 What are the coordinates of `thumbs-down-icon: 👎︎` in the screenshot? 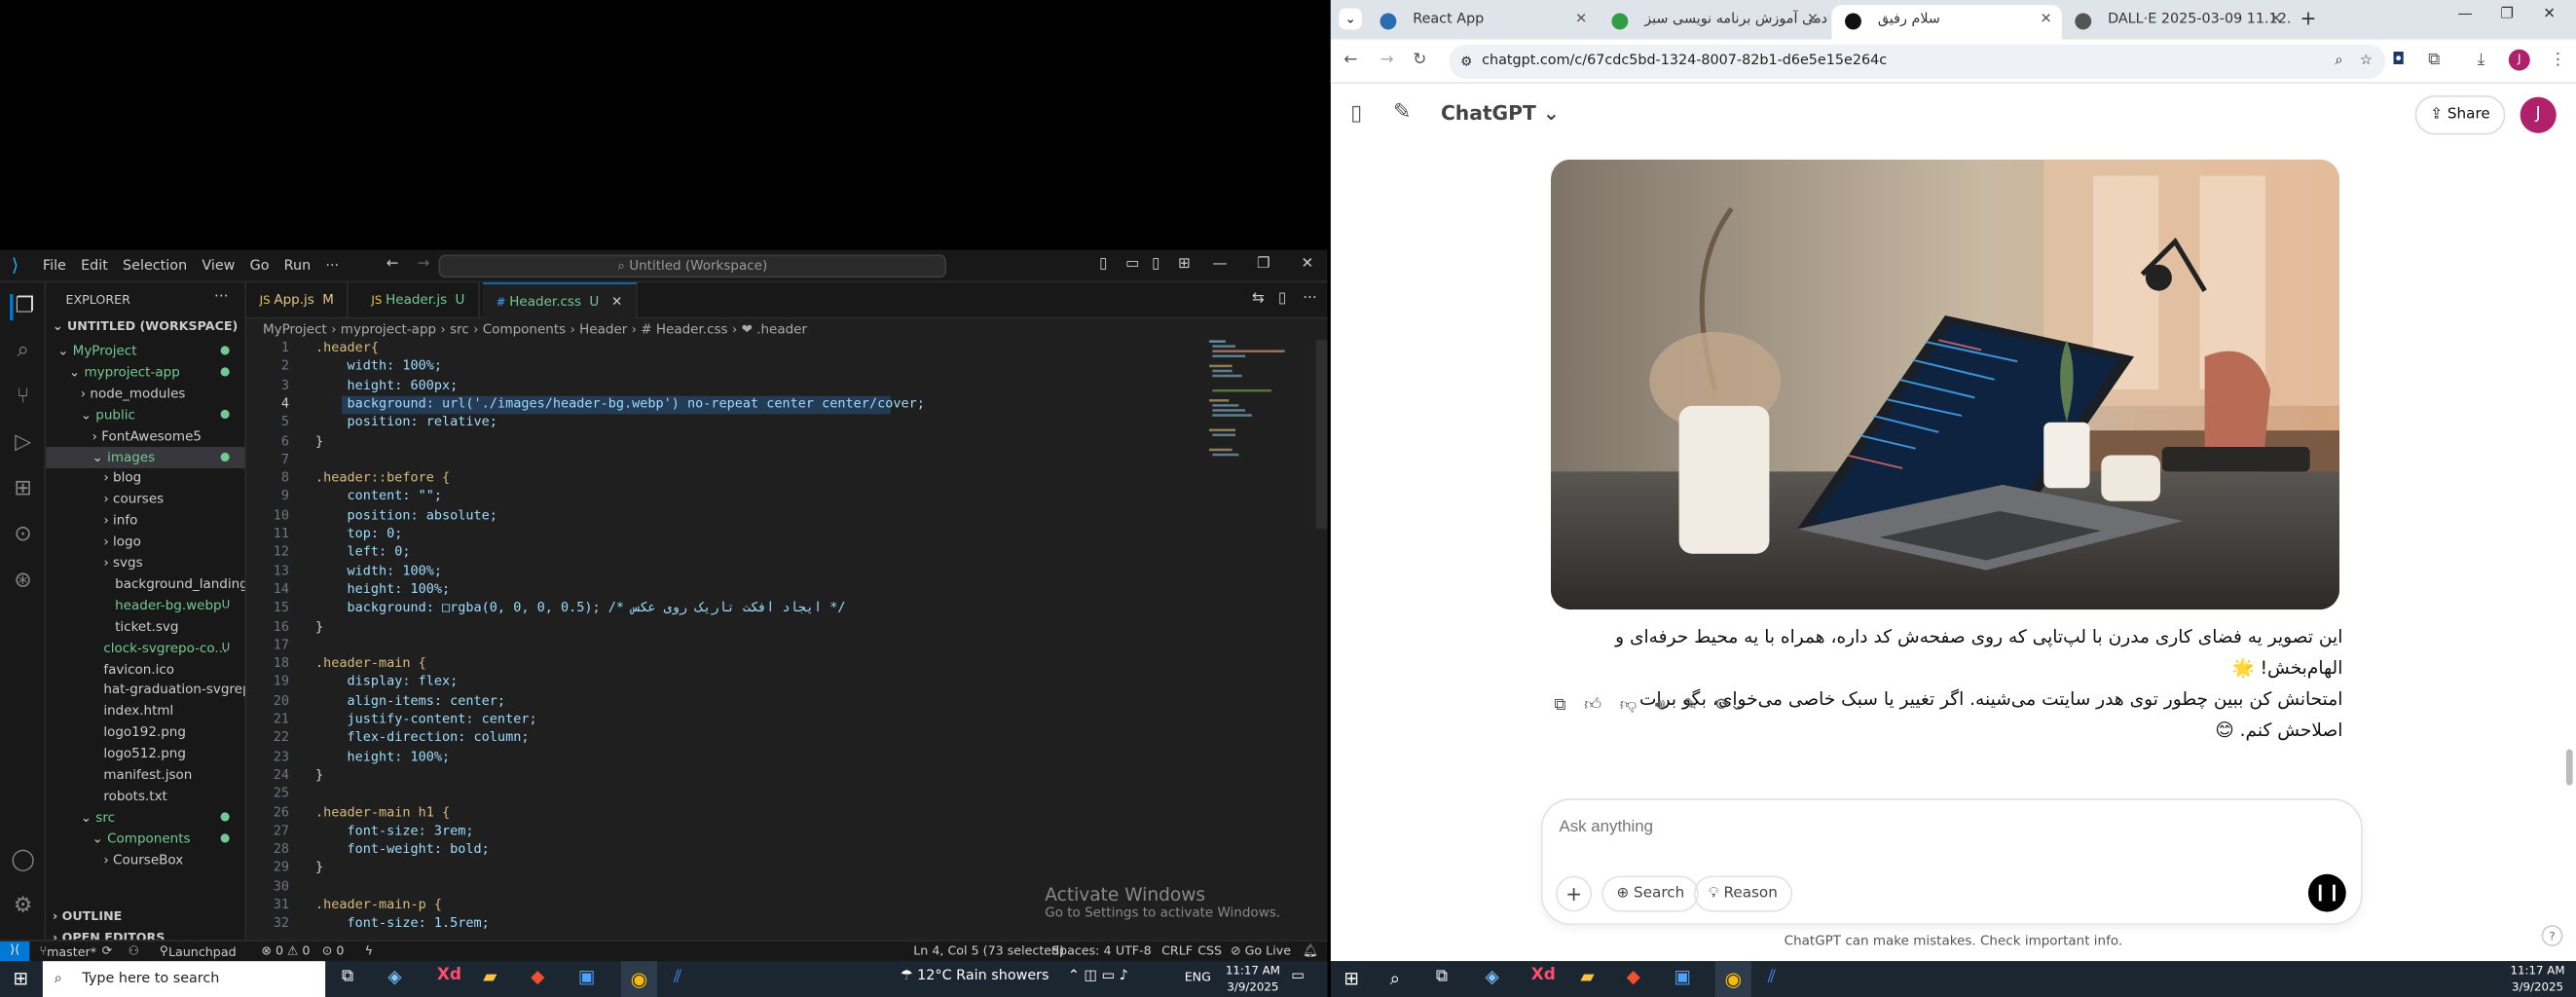 It's located at (1628, 706).